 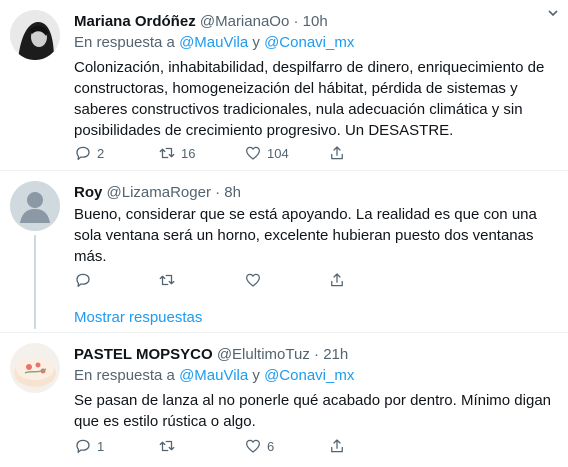 I want to click on tweet-header: PASTEL MOPSYCO @ElultimoTuz · 21h, so click(x=317, y=354).